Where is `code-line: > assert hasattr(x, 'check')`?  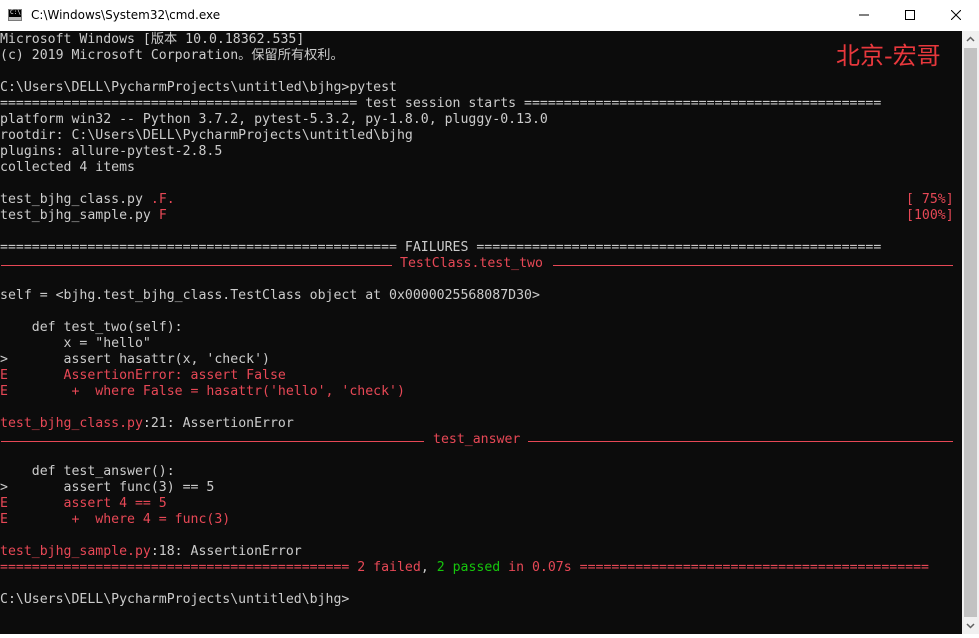
code-line: > assert hasattr(x, 'check') is located at coordinates (135, 359).